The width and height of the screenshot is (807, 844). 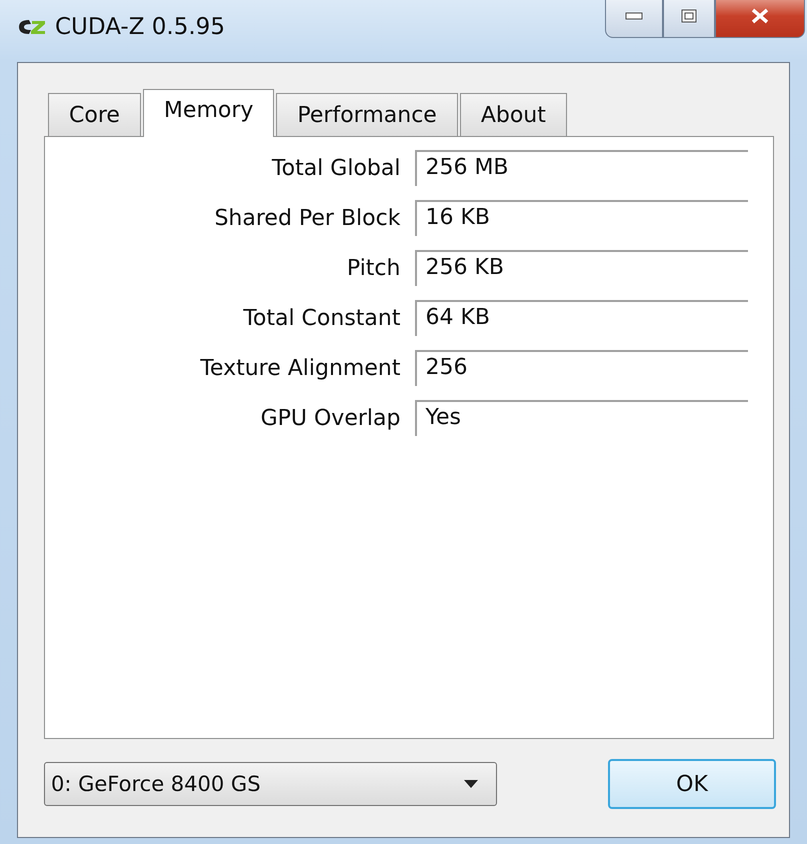 What do you see at coordinates (581, 368) in the screenshot?
I see `value-field: 256` at bounding box center [581, 368].